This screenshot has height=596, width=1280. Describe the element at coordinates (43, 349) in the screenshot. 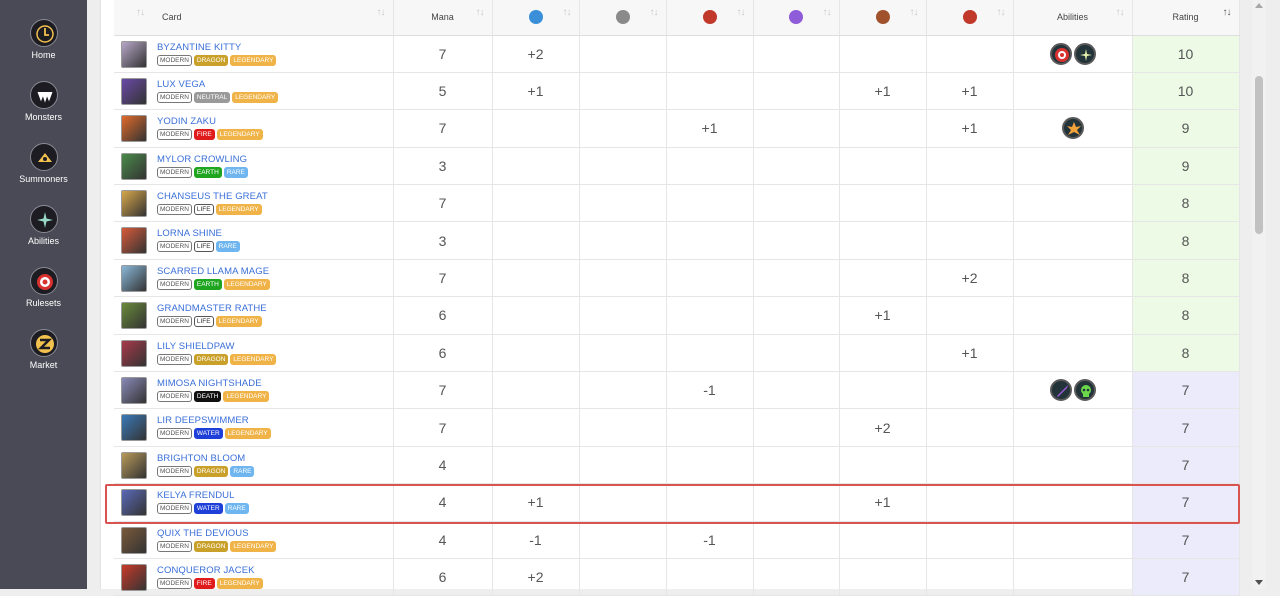

I see `sidebar-item-market: Market` at that location.